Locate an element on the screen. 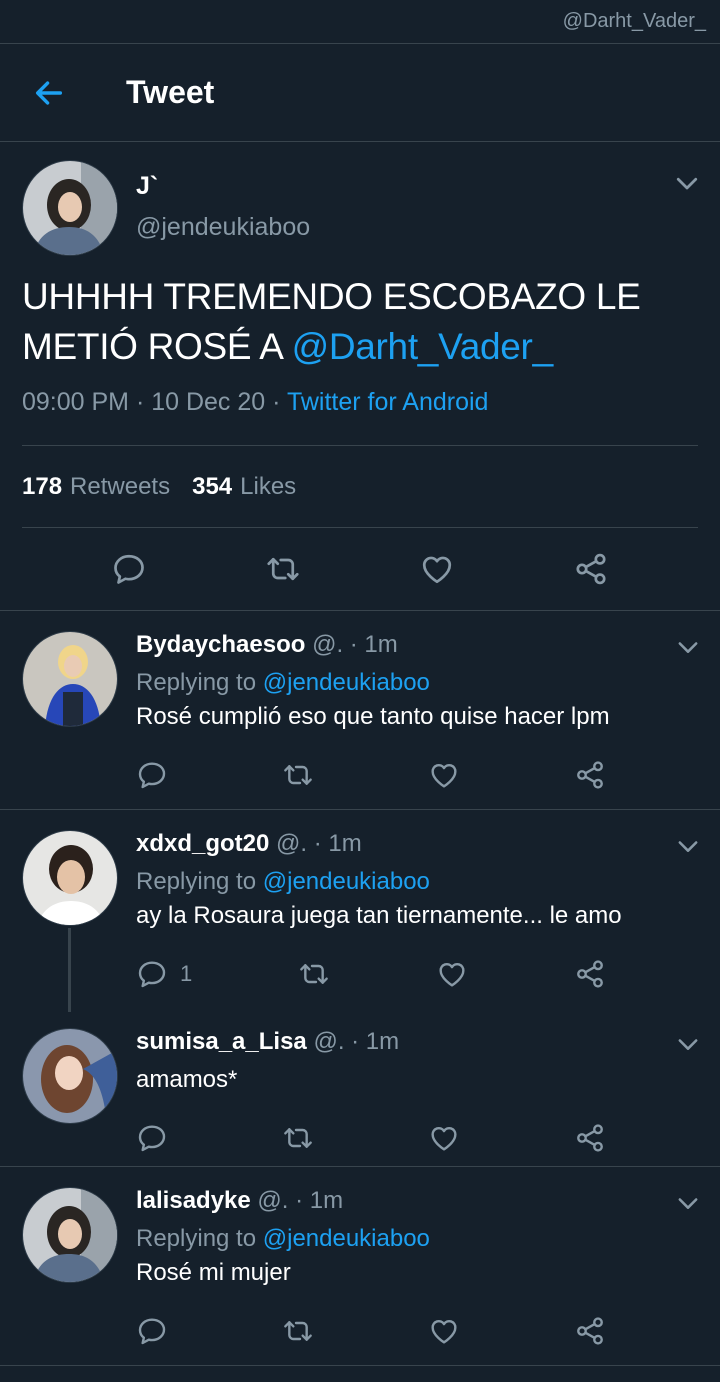 This screenshot has width=720, height=1382. reply-actions: 1 is located at coordinates (371, 974).